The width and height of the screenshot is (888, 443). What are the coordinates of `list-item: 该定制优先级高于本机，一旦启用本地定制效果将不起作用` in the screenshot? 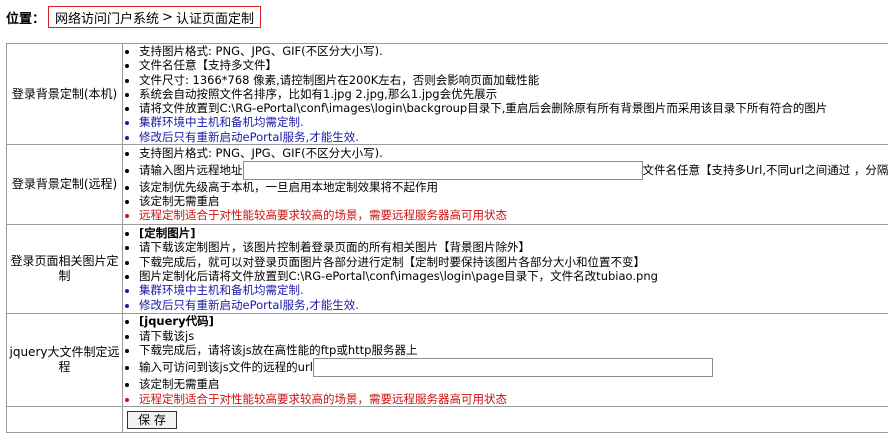 It's located at (513, 187).